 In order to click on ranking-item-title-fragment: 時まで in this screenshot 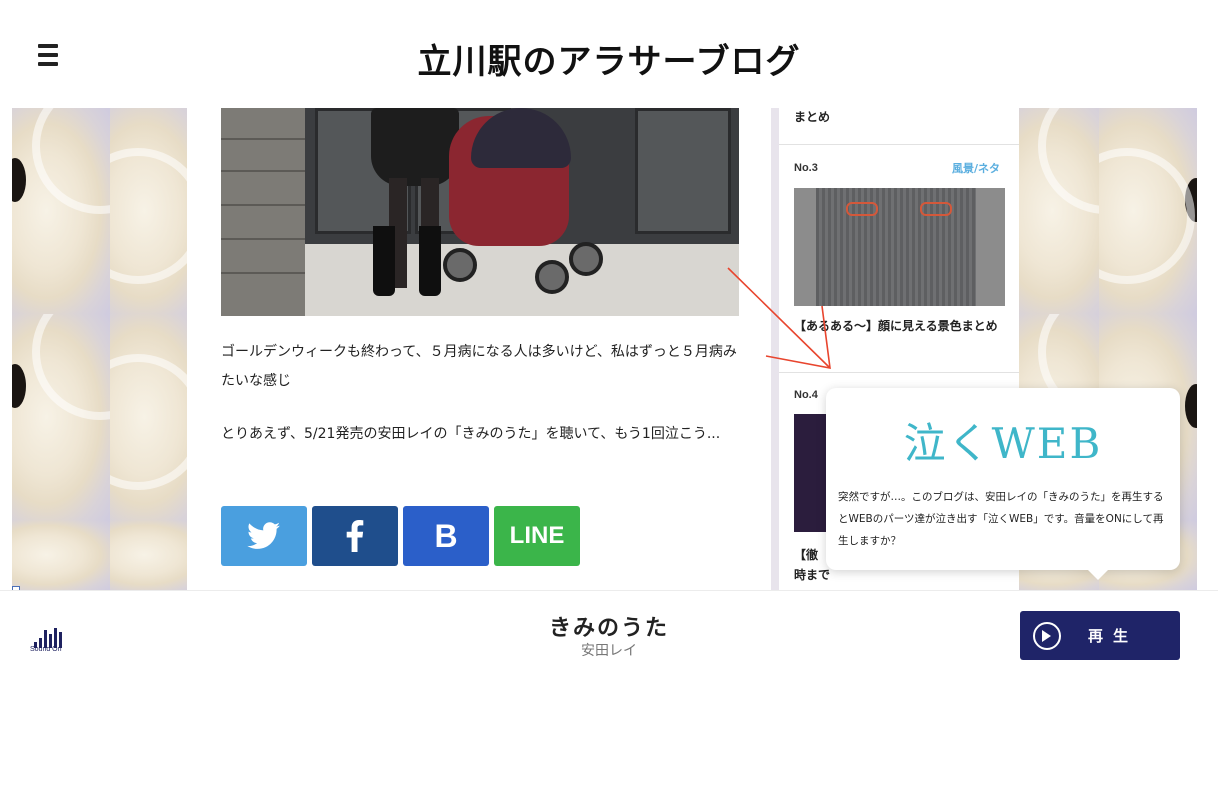, I will do `click(812, 574)`.